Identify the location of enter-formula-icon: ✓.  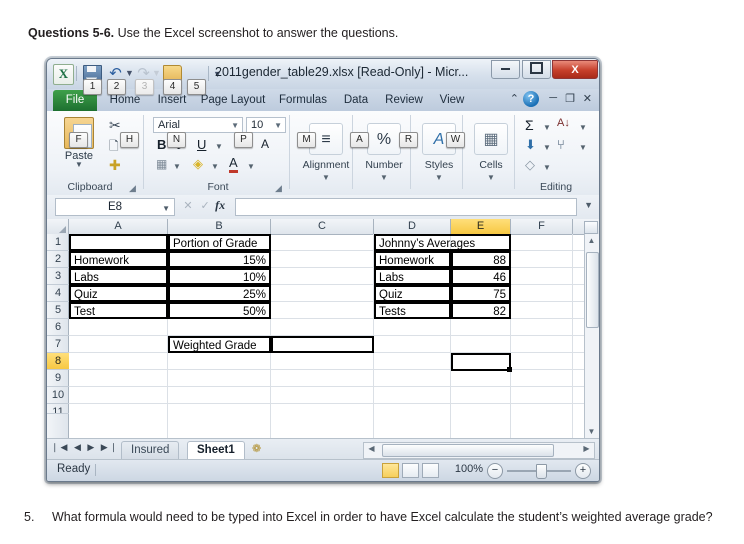
(205, 205).